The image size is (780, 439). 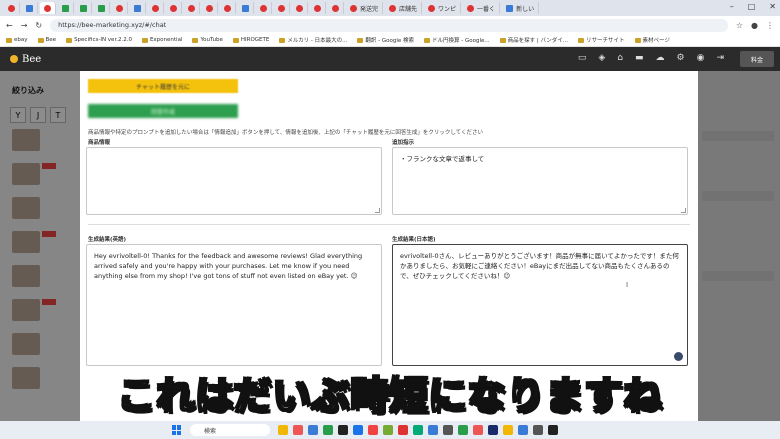 I want to click on result-en-label: 生成結果(英語), so click(x=107, y=240).